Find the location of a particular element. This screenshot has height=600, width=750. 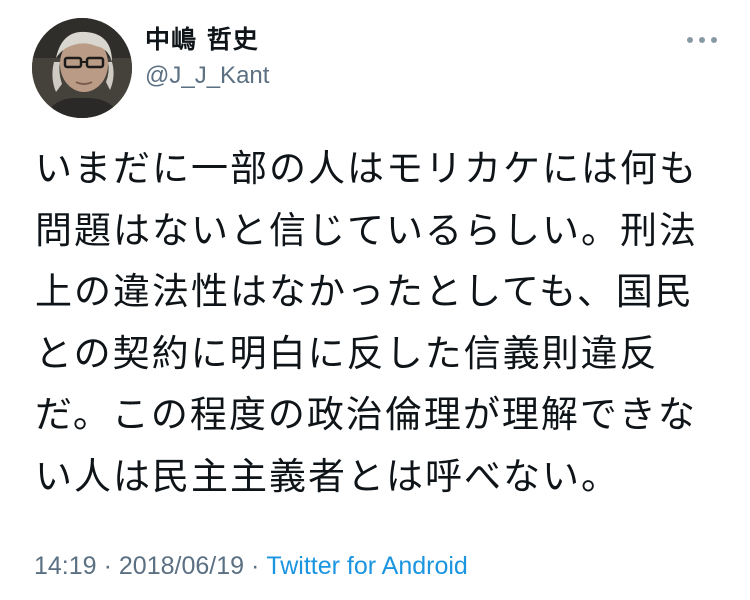

tweet-text-line: 問題はないと信じているらしい。刑法 is located at coordinates (366, 230).